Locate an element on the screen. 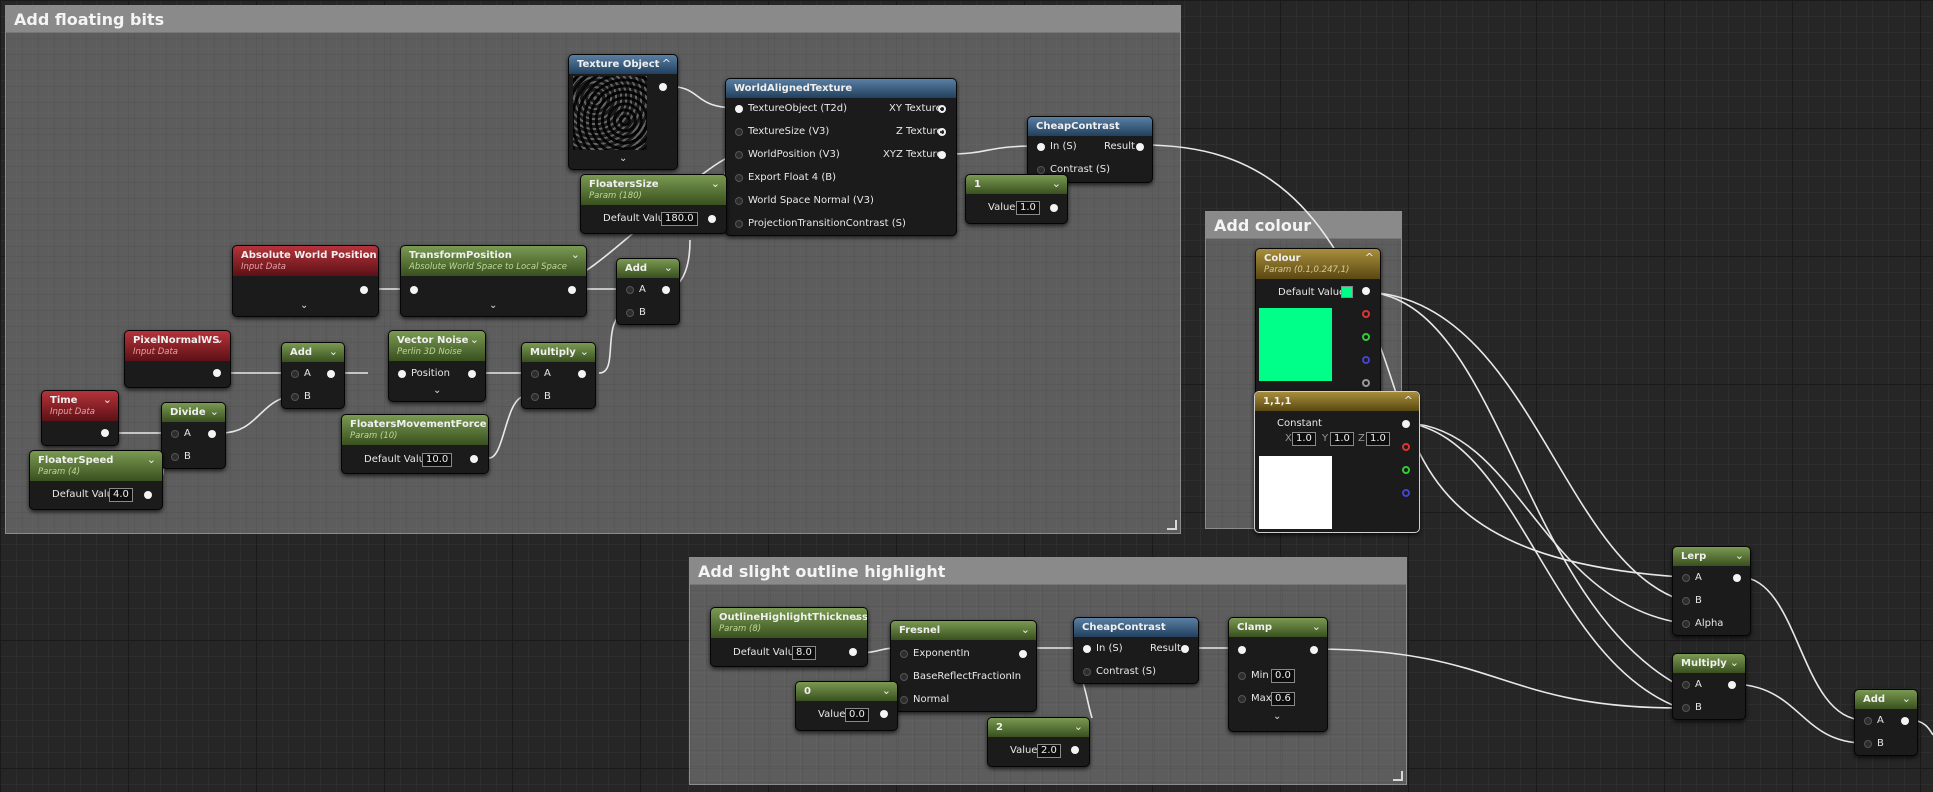 This screenshot has width=1933, height=792. output-pin-g is located at coordinates (1366, 337).